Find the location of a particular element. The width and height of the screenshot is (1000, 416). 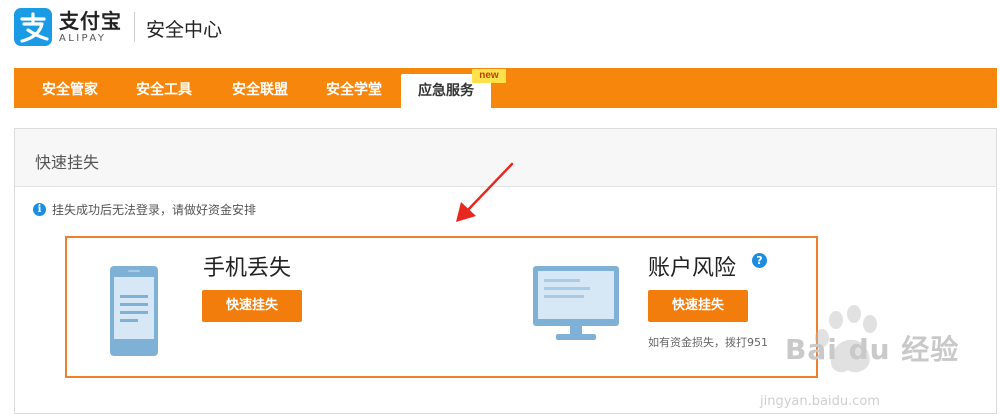

phone-icon is located at coordinates (134, 311).